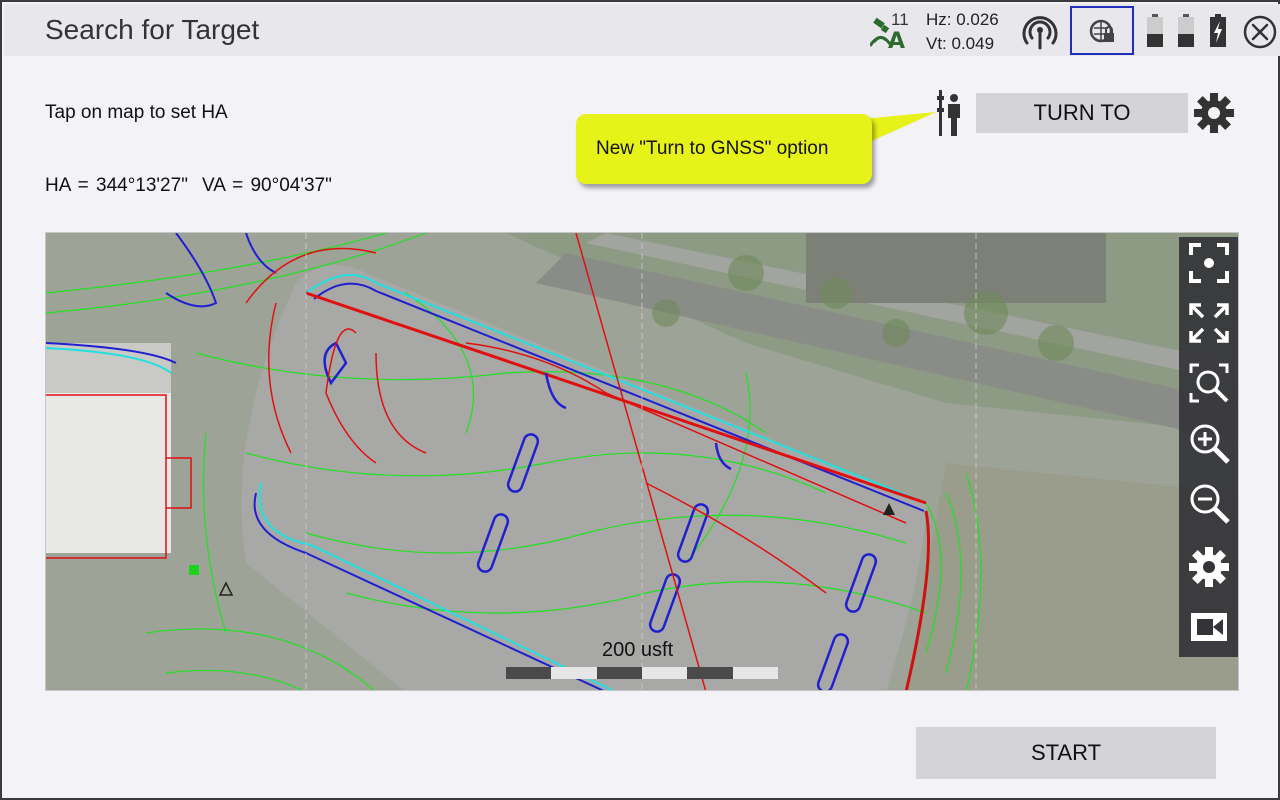 Image resolution: width=1280 pixels, height=800 pixels. I want to click on instruction-text: Tap on map to set HA, so click(136, 112).